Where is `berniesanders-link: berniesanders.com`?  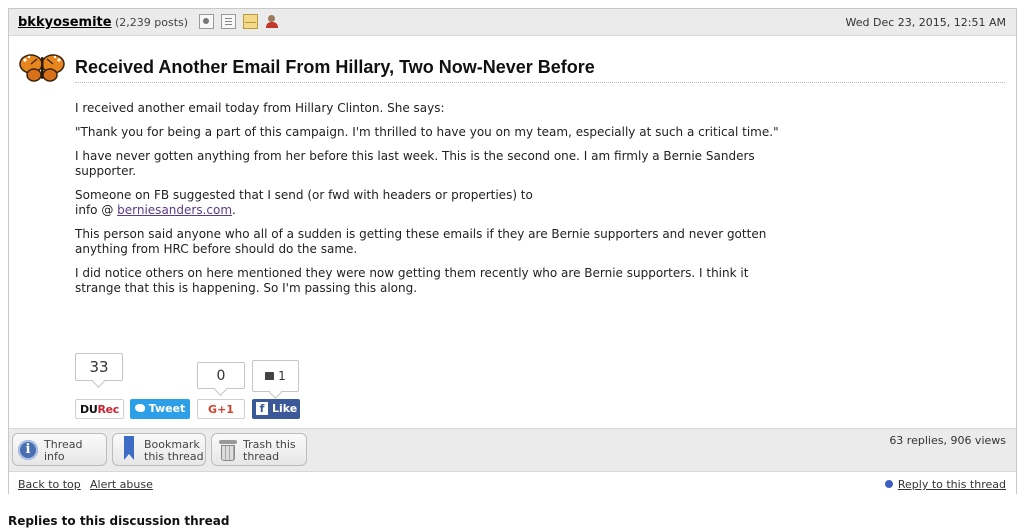 berniesanders-link: berniesanders.com is located at coordinates (174, 210).